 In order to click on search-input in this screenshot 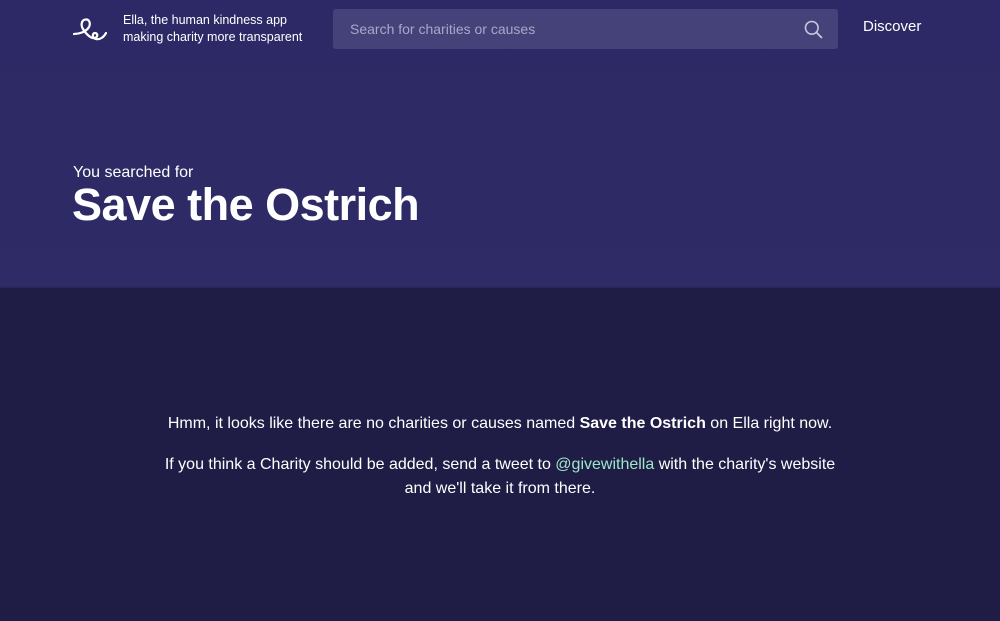, I will do `click(568, 29)`.